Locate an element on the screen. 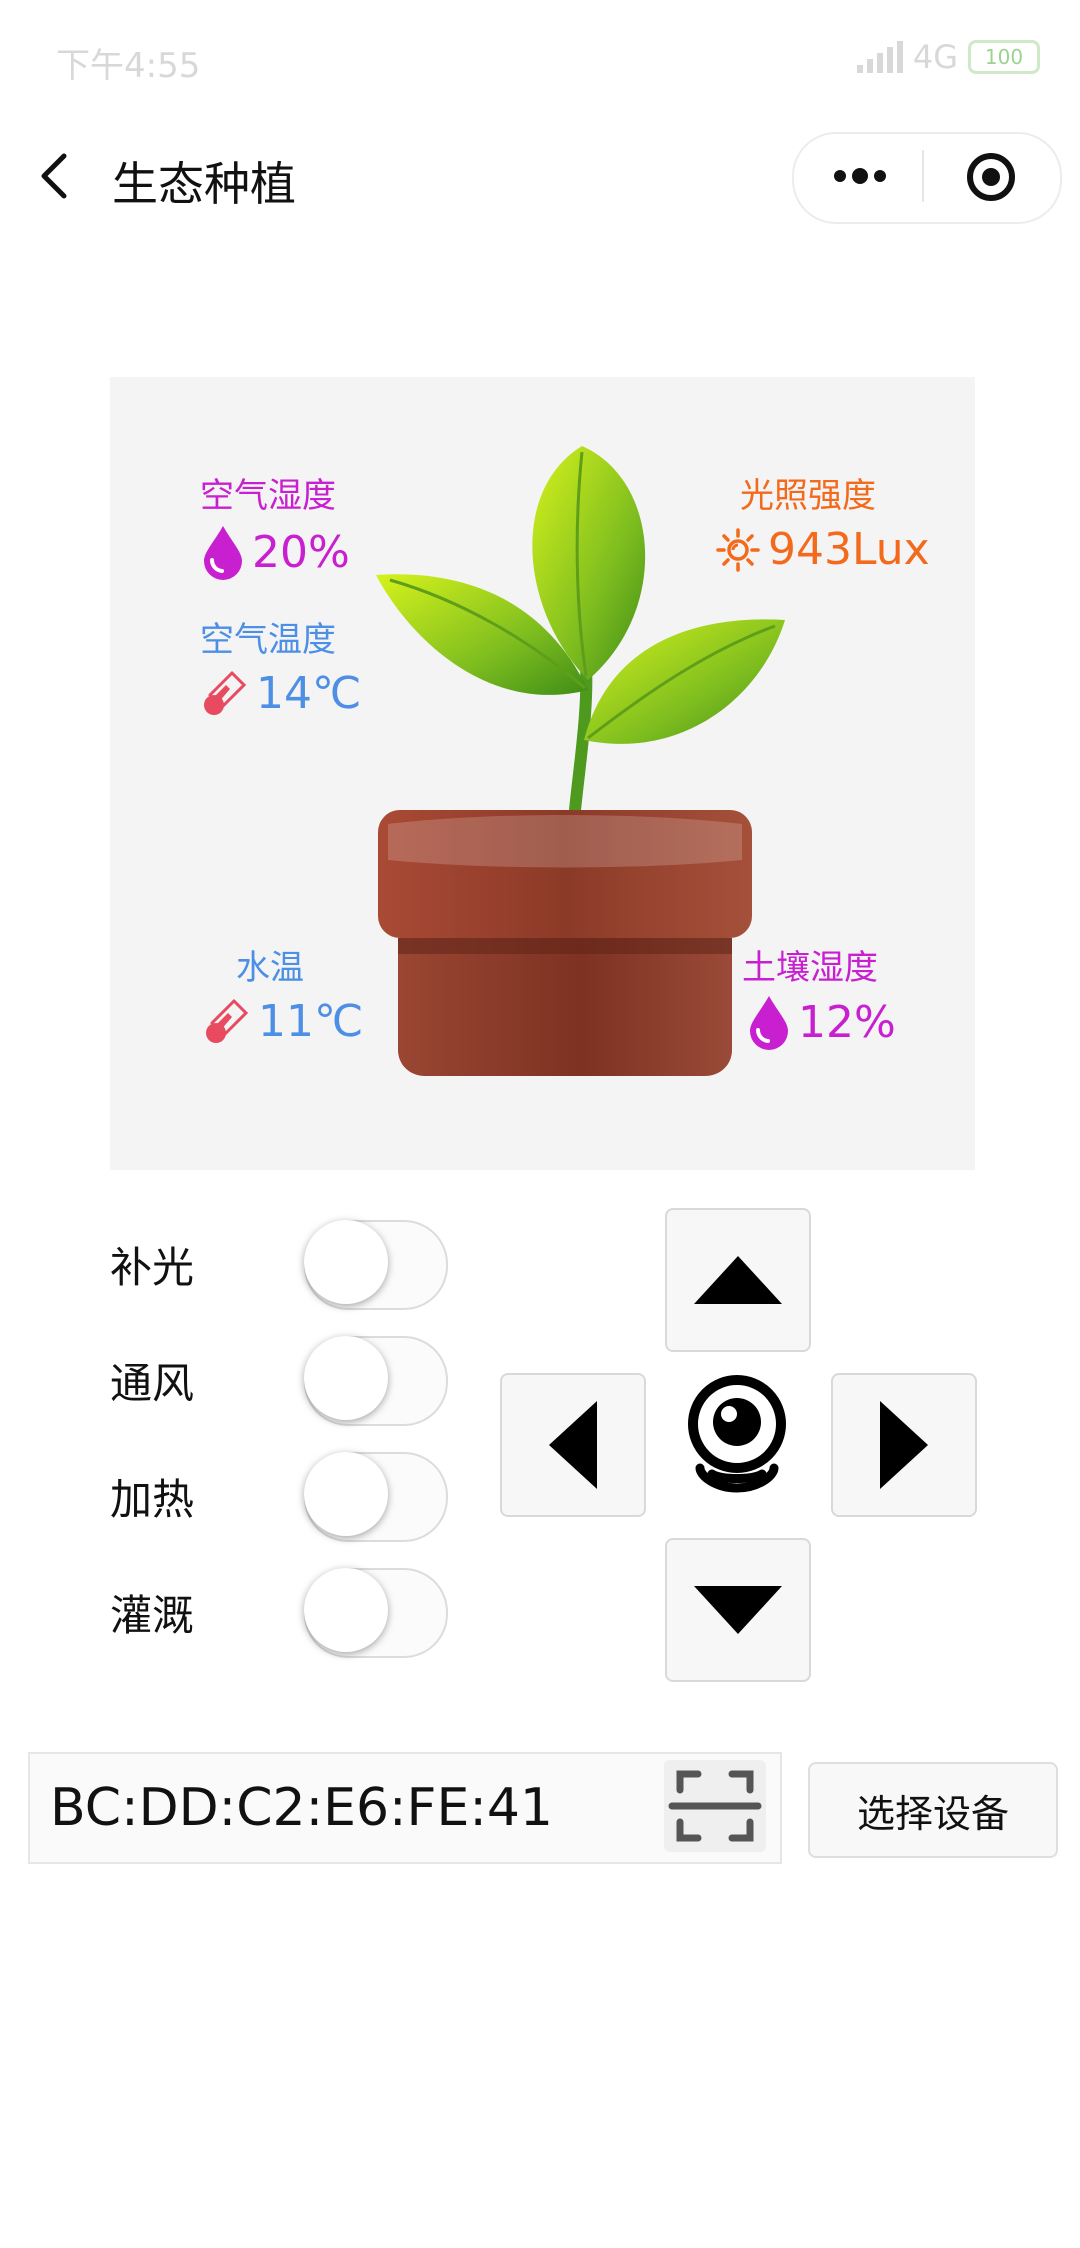 The image size is (1080, 2248). switch-label-heating: 加热 is located at coordinates (152, 1499).